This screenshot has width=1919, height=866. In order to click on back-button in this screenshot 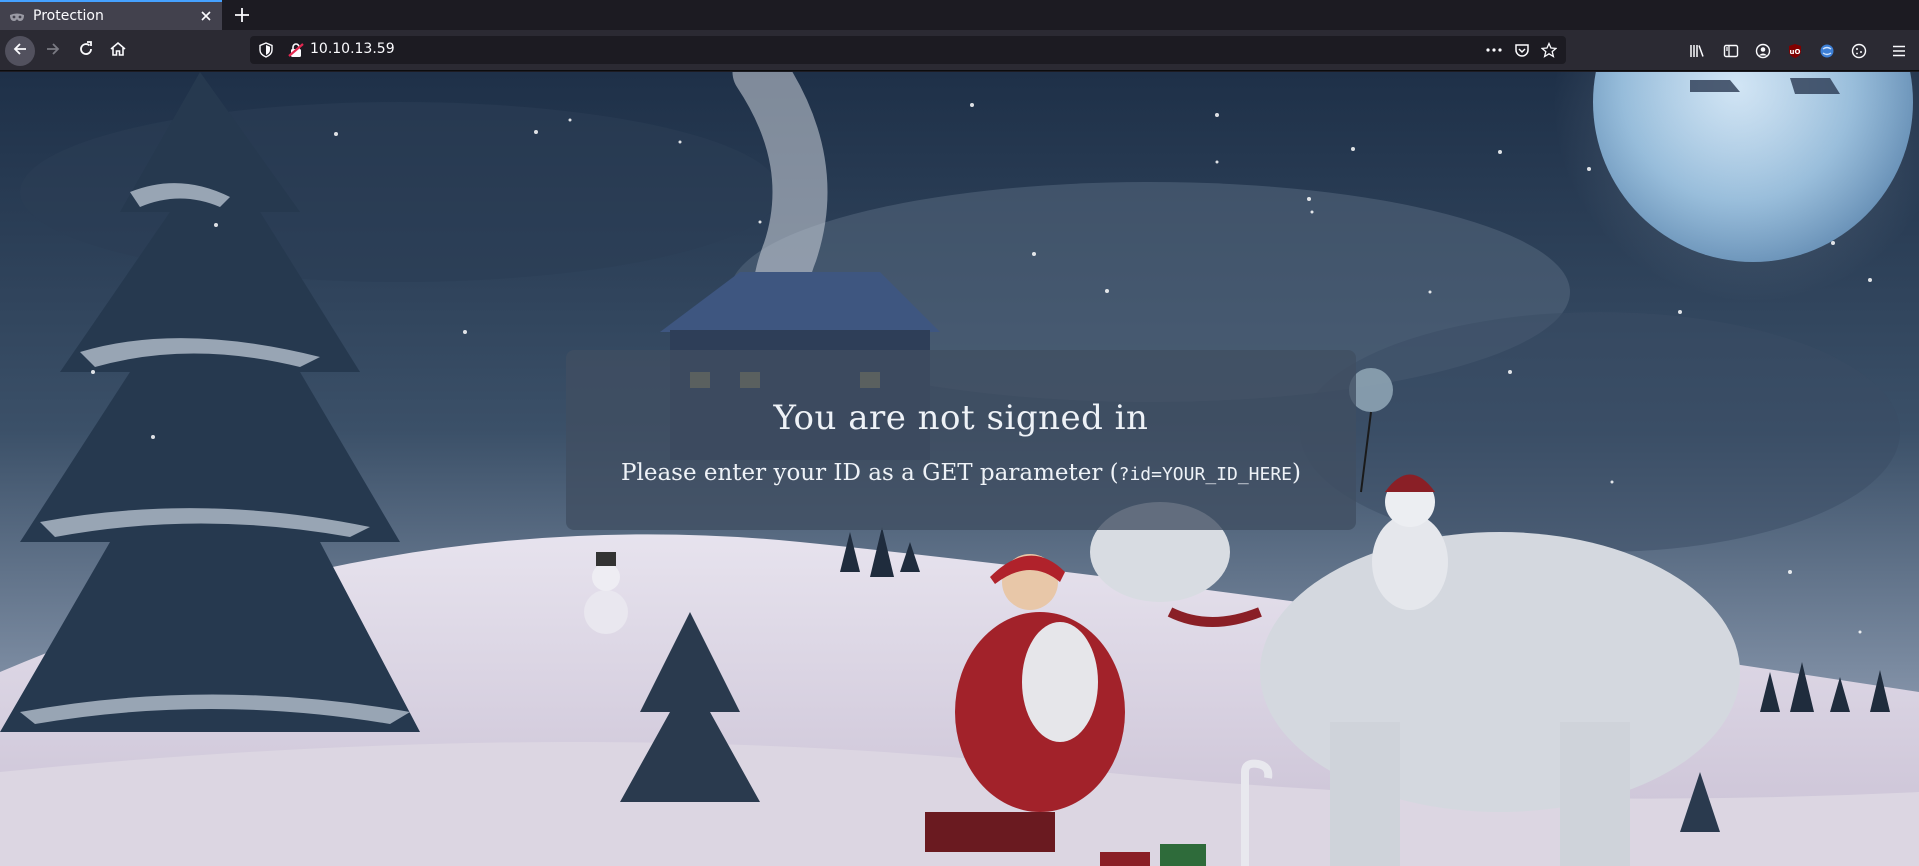, I will do `click(20, 51)`.